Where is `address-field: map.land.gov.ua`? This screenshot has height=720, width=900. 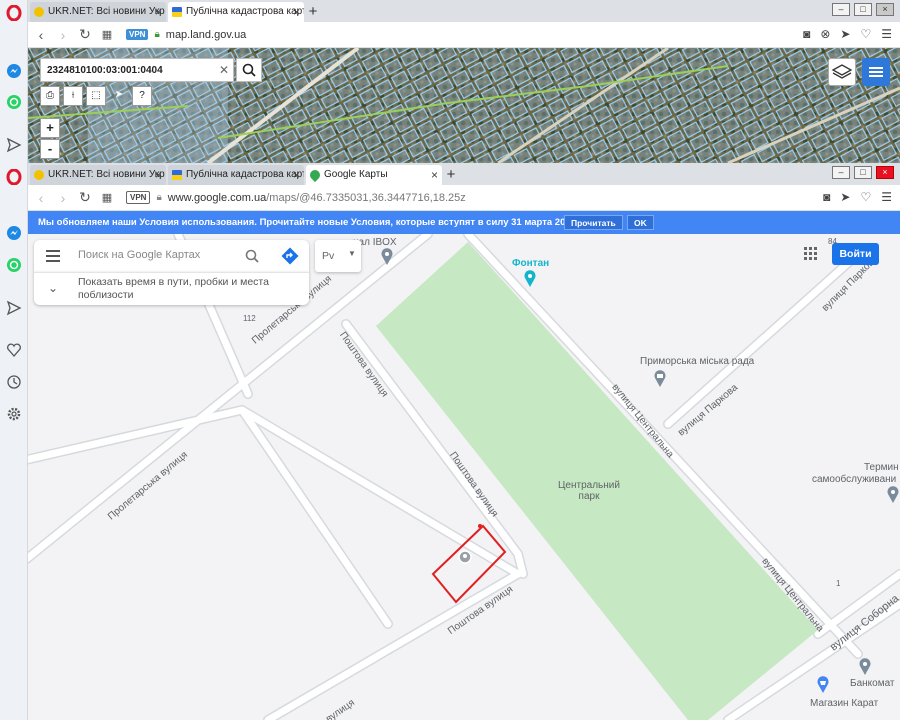 address-field: map.land.gov.ua is located at coordinates (206, 35).